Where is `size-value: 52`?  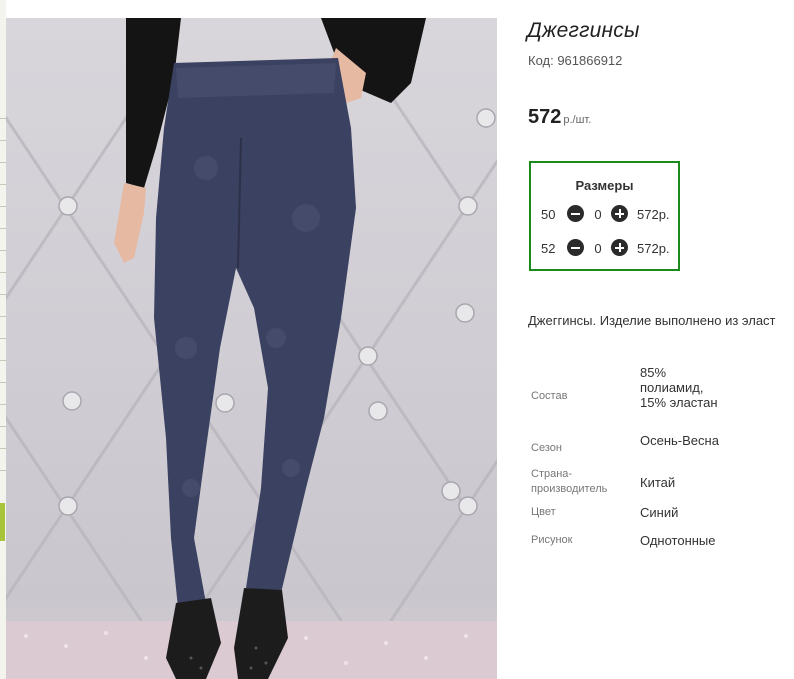 size-value: 52 is located at coordinates (548, 248).